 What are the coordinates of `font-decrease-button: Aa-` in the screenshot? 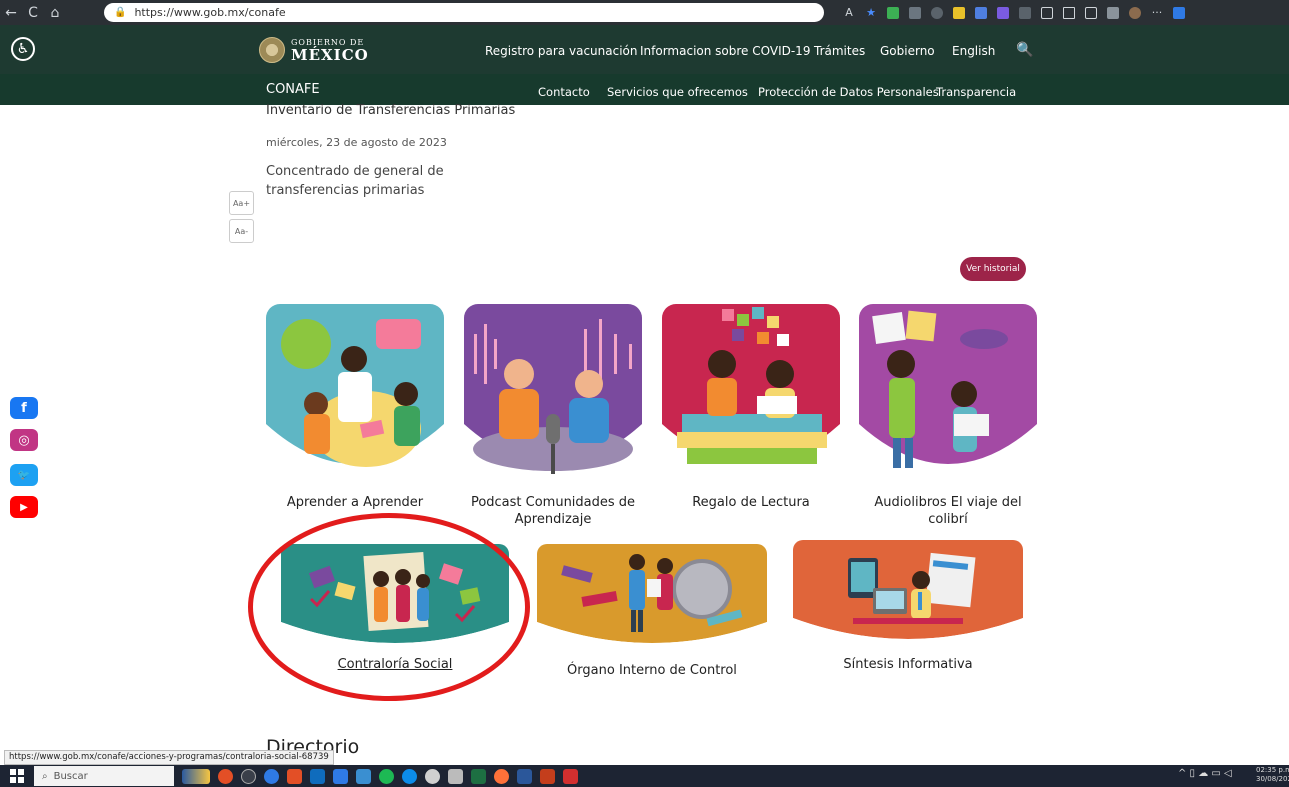 It's located at (241, 231).